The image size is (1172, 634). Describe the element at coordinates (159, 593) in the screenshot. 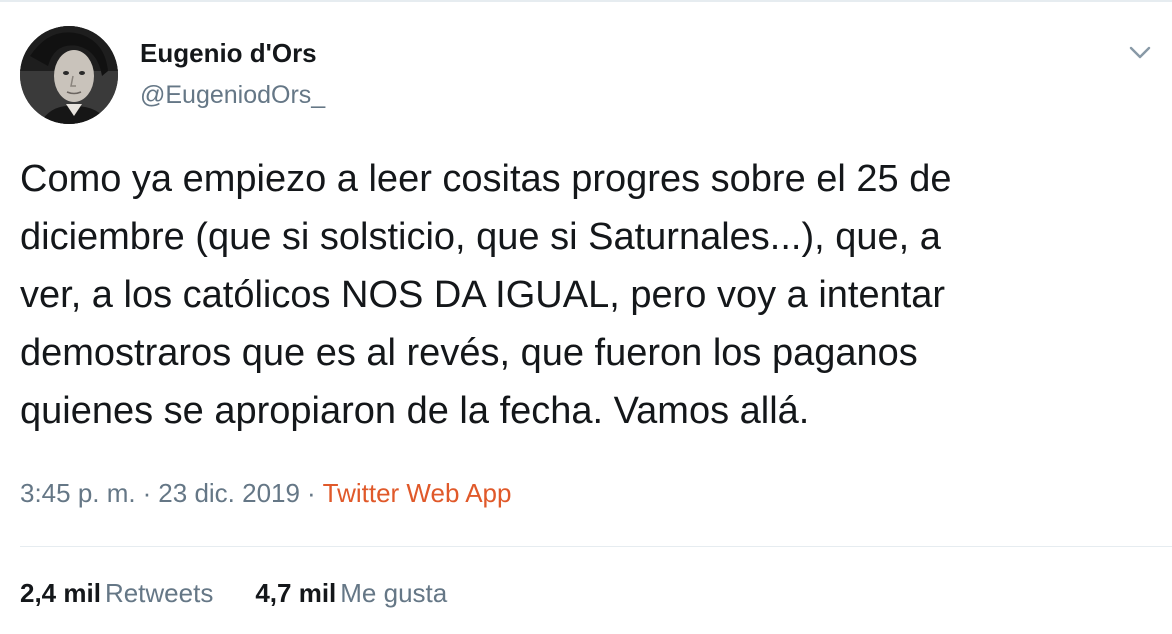

I see `retweets-label: Retweets` at that location.